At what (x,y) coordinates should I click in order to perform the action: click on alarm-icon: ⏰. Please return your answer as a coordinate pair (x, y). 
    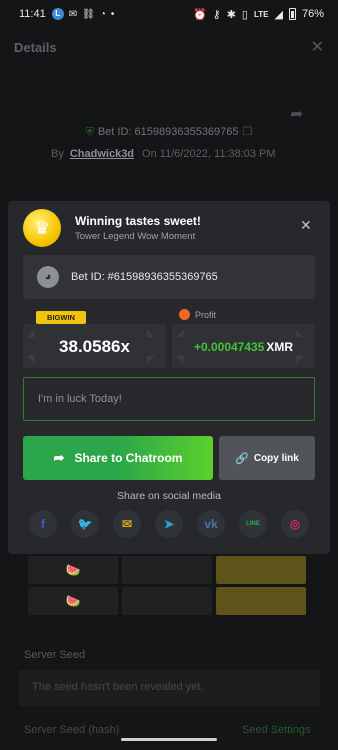
    Looking at the image, I should click on (199, 14).